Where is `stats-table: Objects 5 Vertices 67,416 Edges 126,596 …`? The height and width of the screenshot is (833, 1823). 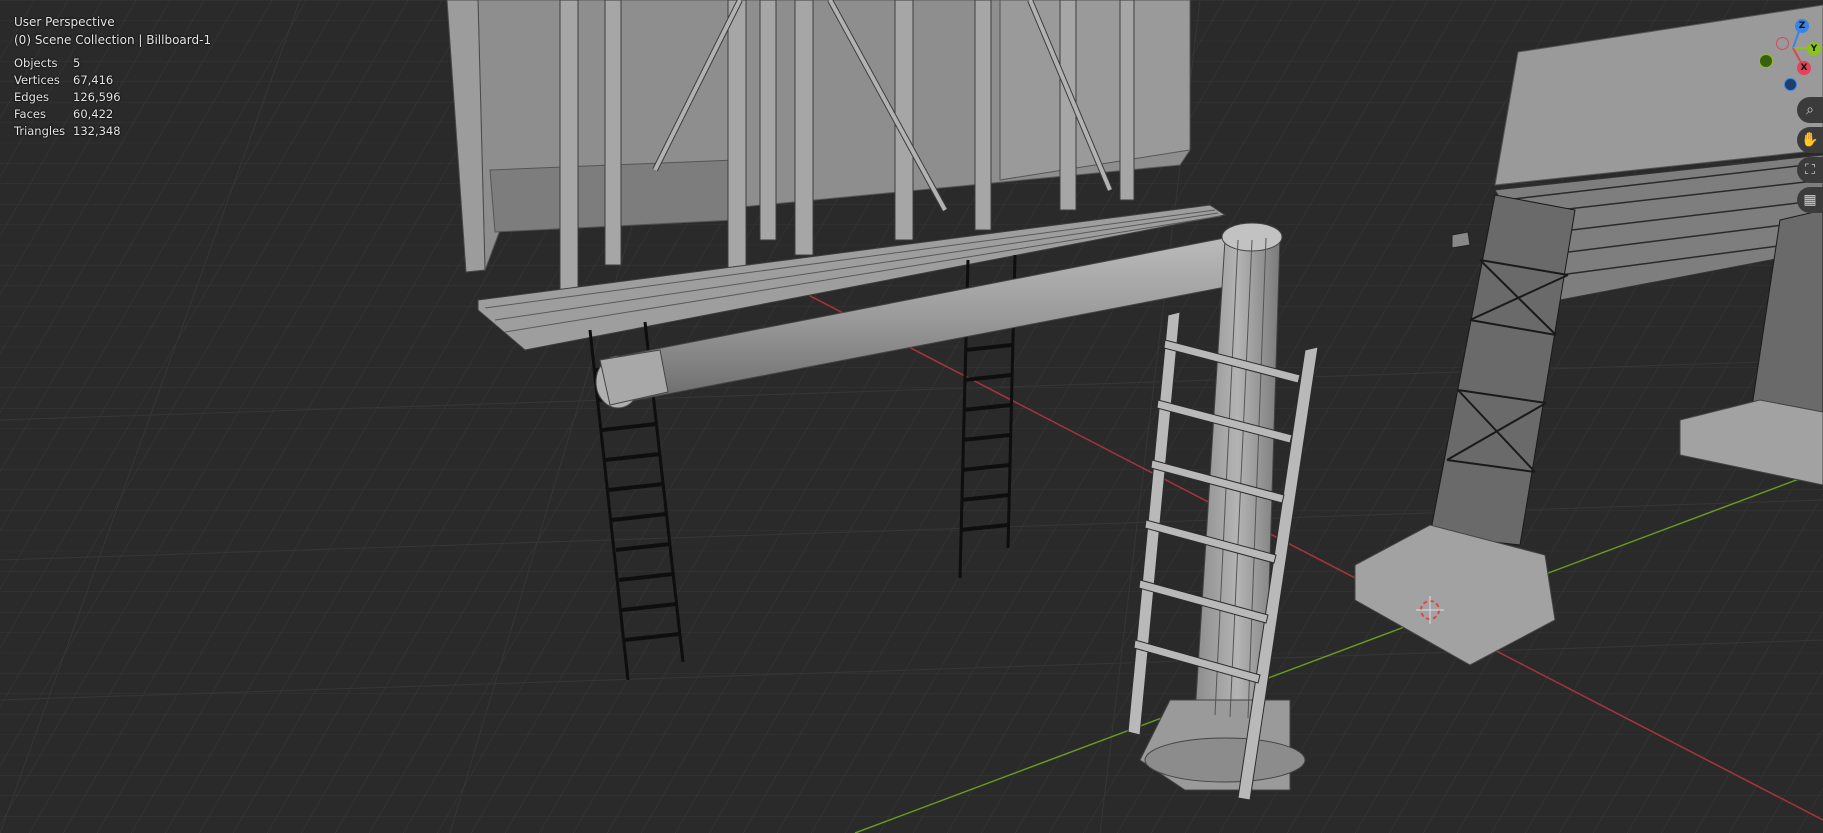
stats-table: Objects 5 Vertices 67,416 Edges 126,596 … is located at coordinates (112, 97).